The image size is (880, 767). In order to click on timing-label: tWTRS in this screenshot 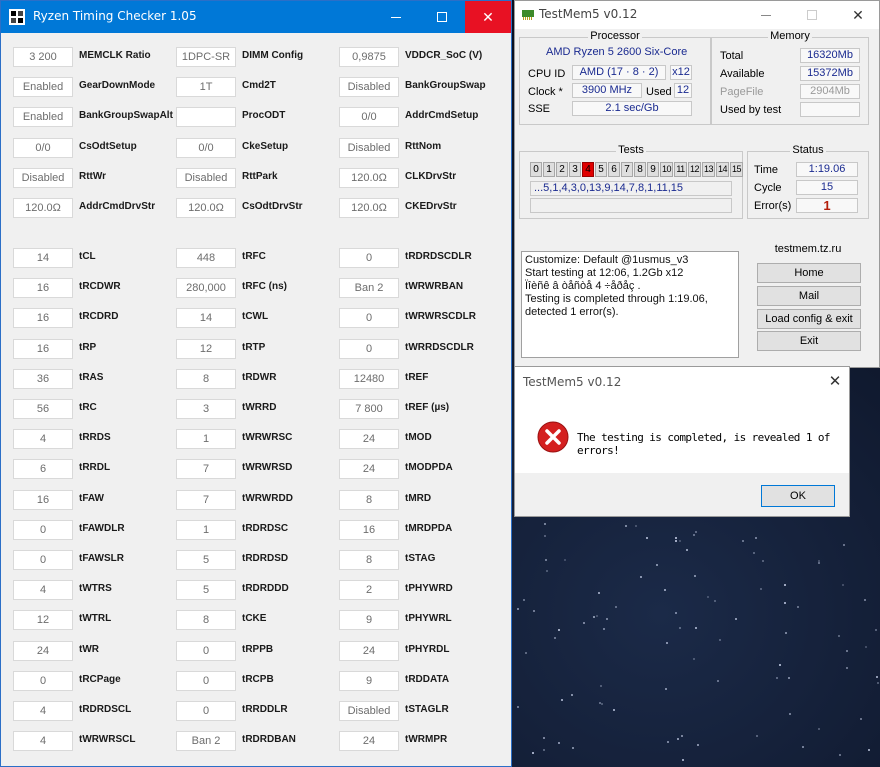, I will do `click(95, 589)`.